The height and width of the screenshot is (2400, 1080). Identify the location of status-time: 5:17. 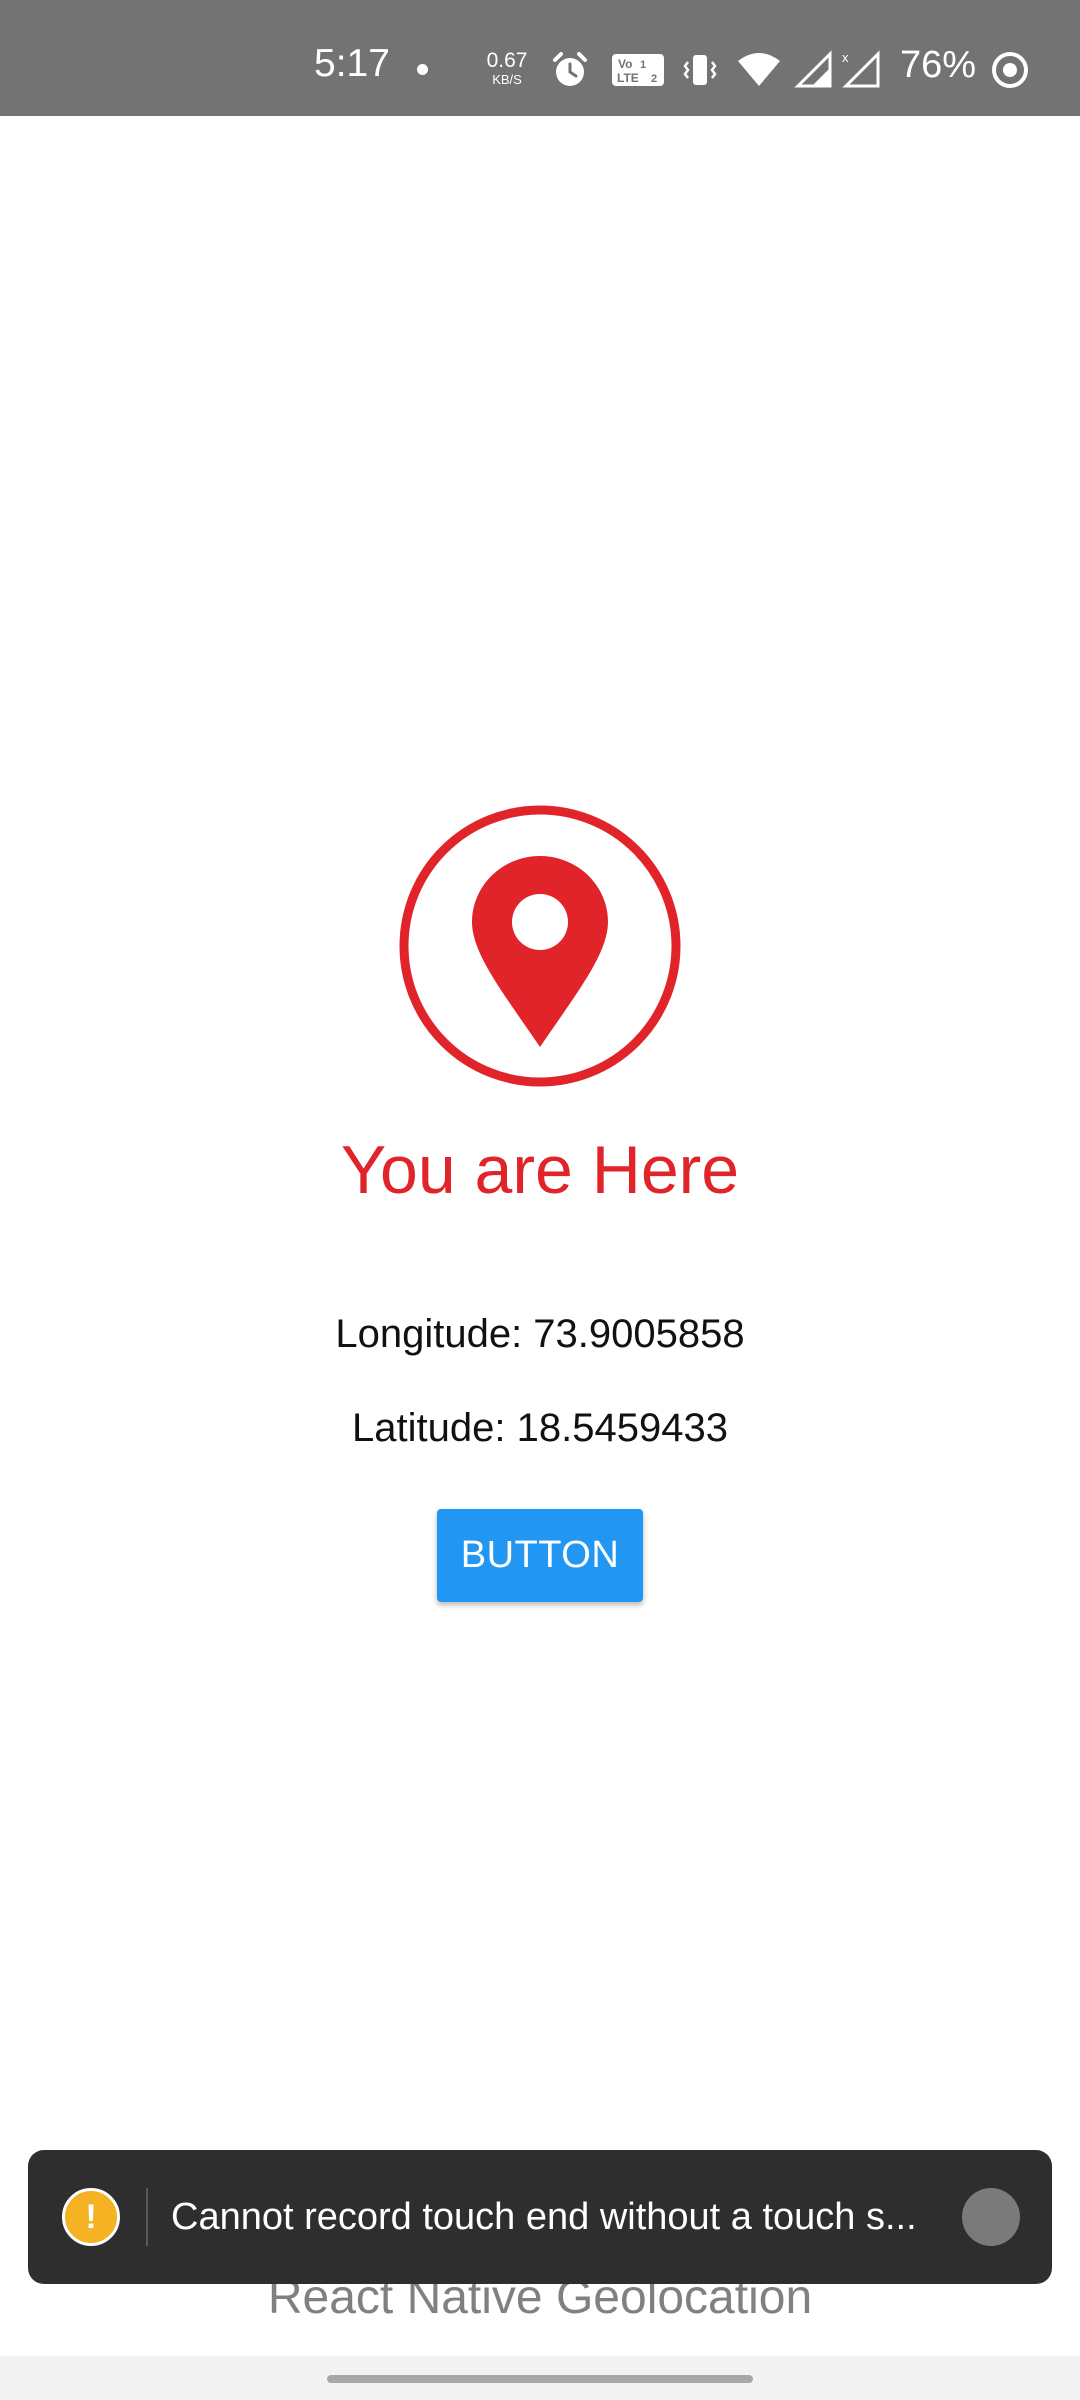
(352, 63).